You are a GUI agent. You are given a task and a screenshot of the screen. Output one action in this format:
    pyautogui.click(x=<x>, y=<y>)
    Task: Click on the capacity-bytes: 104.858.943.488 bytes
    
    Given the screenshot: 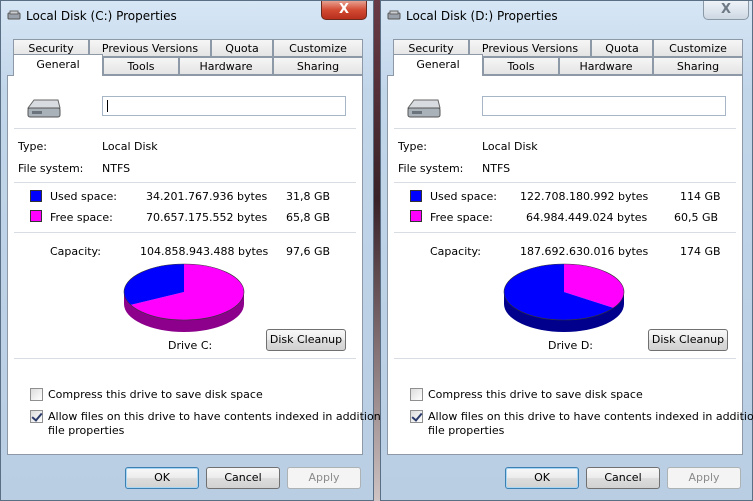 What is the action you would take?
    pyautogui.click(x=204, y=251)
    